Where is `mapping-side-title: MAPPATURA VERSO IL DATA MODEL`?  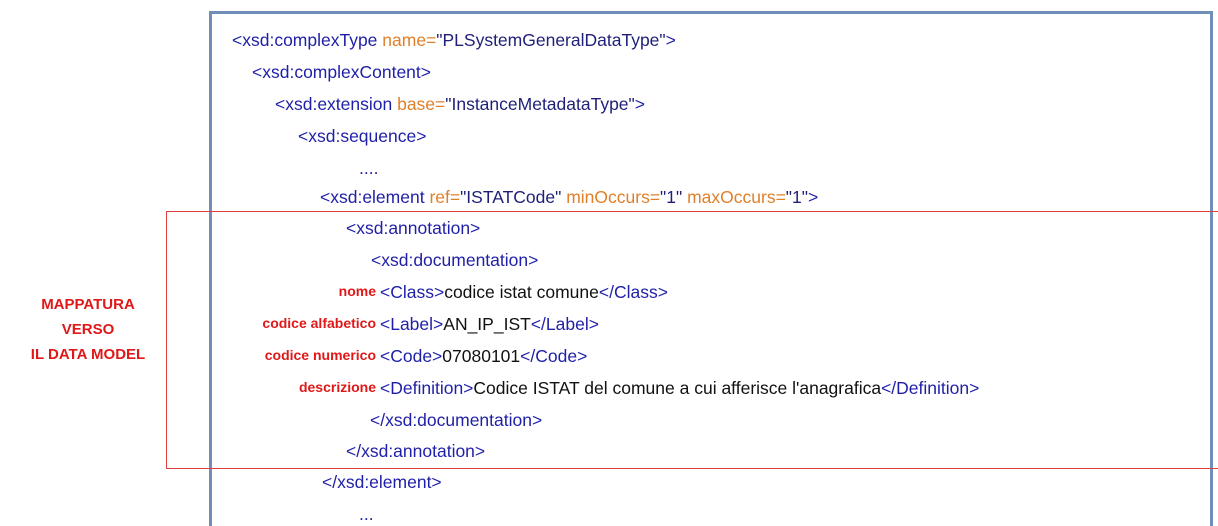 mapping-side-title: MAPPATURA VERSO IL DATA MODEL is located at coordinates (88, 329).